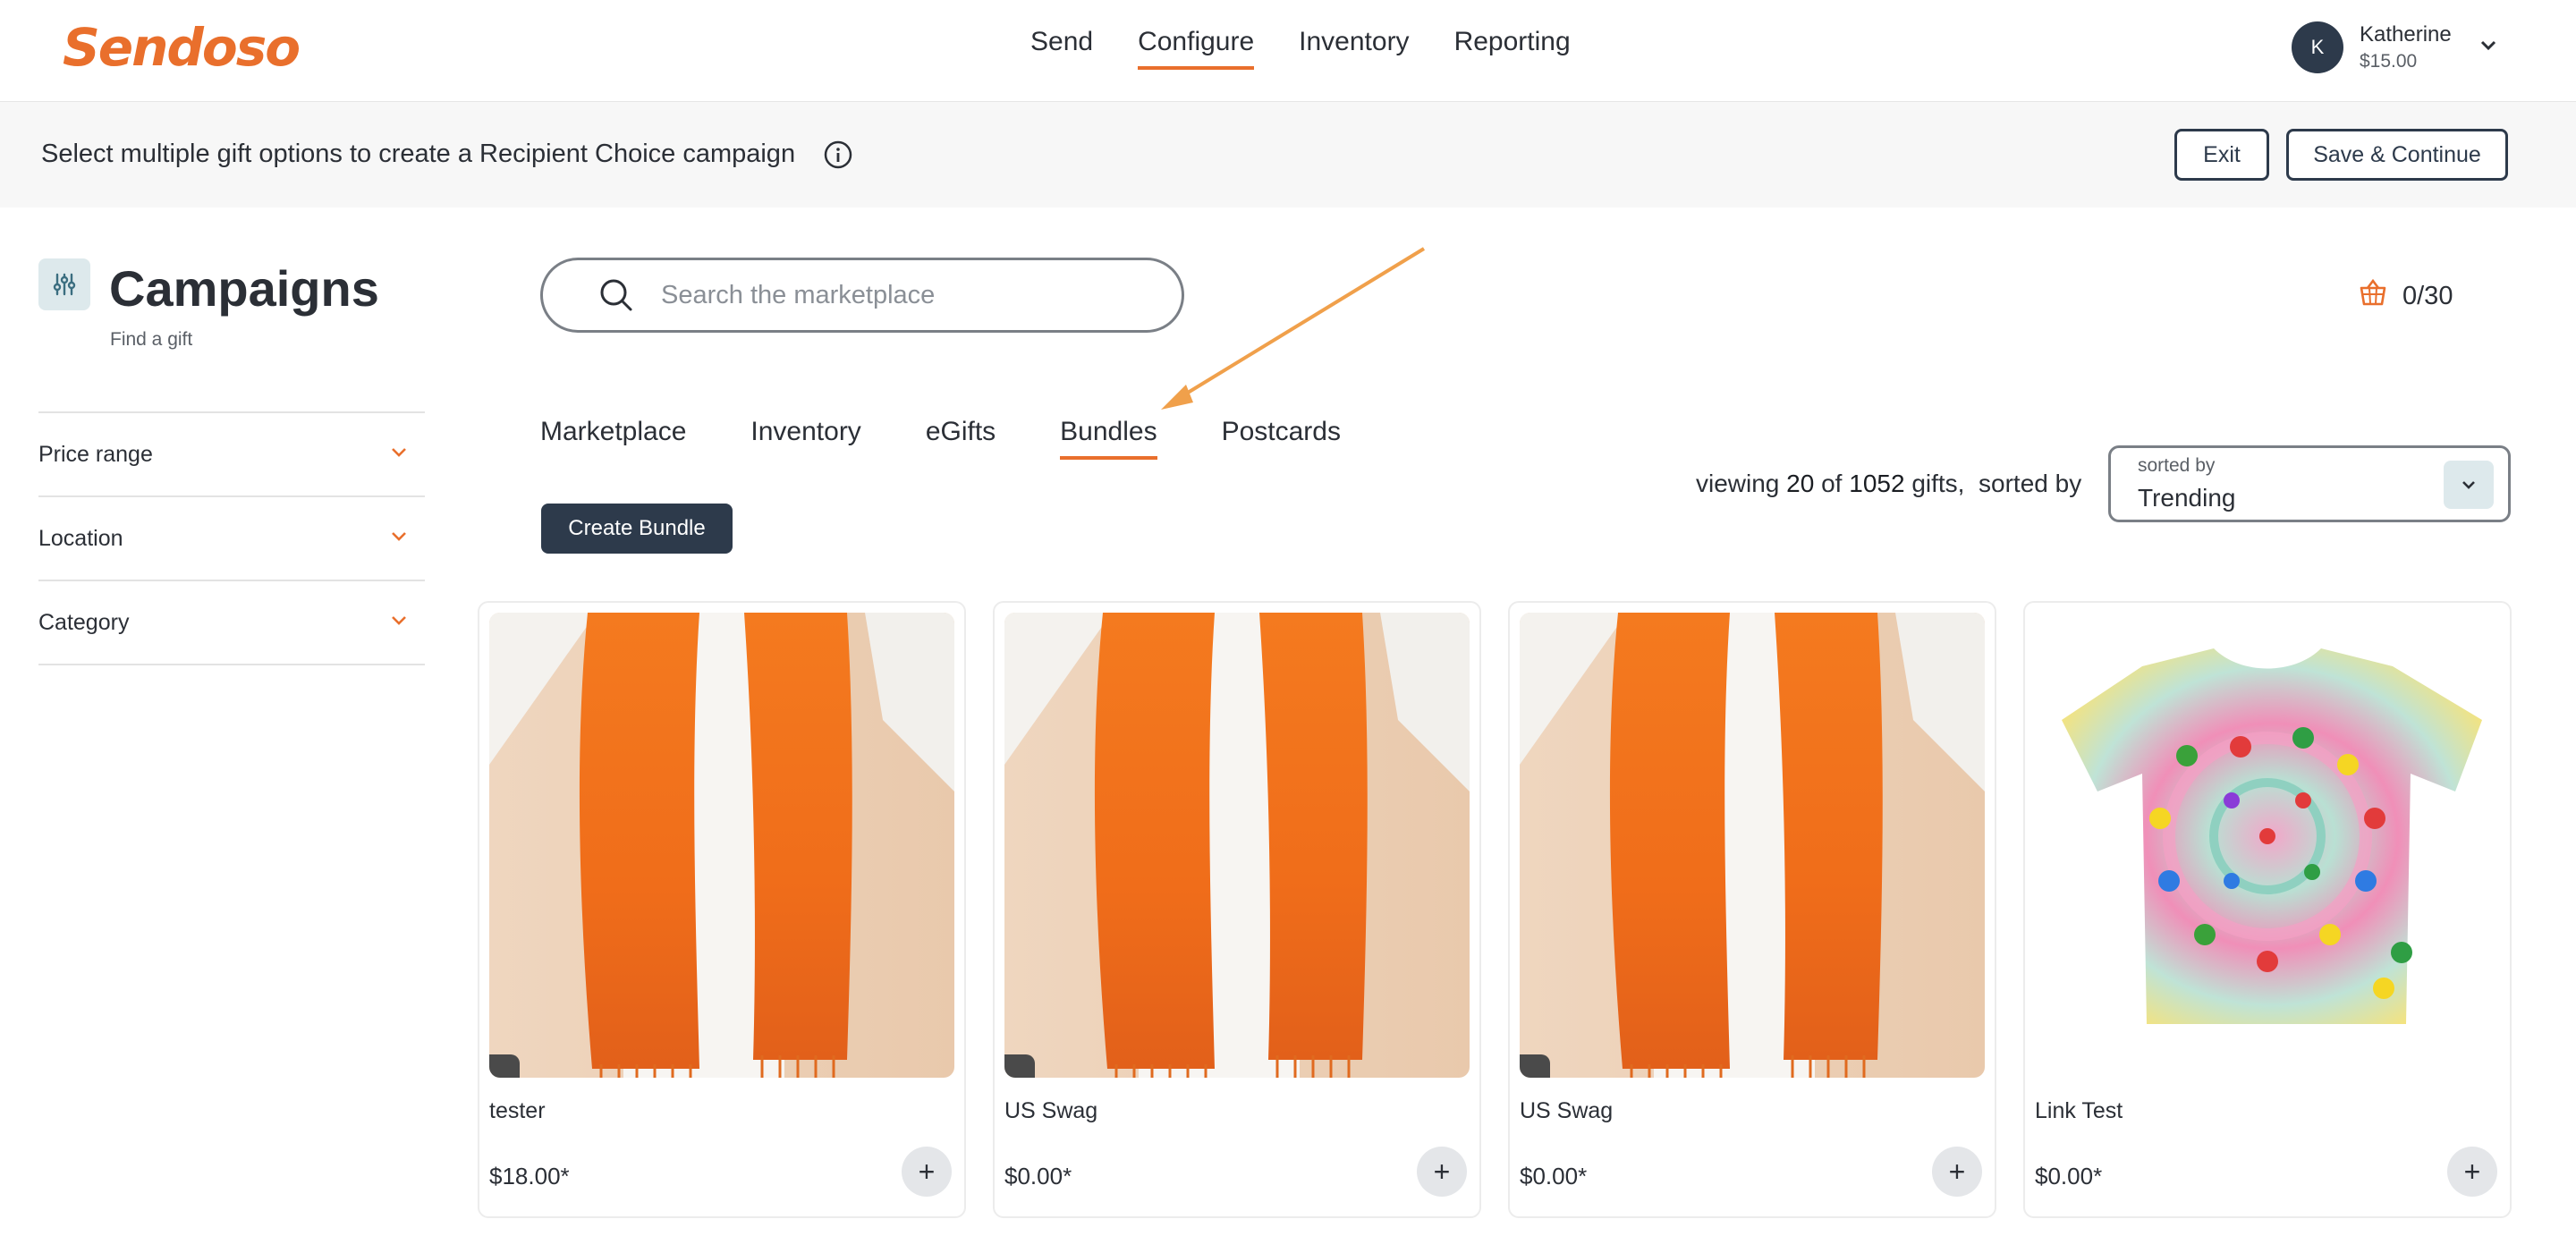  Describe the element at coordinates (961, 438) in the screenshot. I see `tab-egifts: eGifts` at that location.